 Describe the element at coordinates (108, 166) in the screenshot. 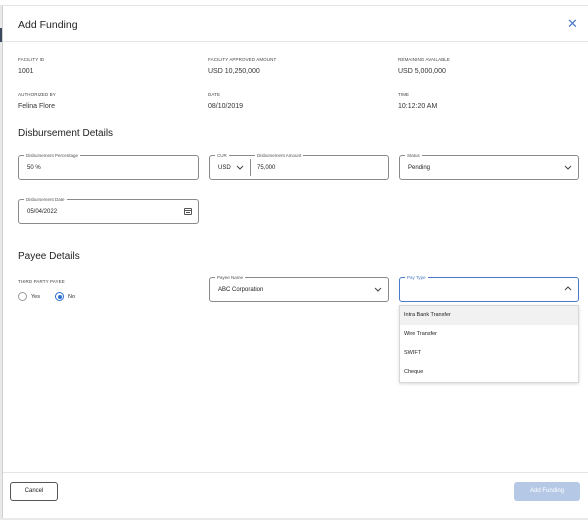

I see `disbursement-percentage-field: Disbursement Percentage 50 %` at that location.